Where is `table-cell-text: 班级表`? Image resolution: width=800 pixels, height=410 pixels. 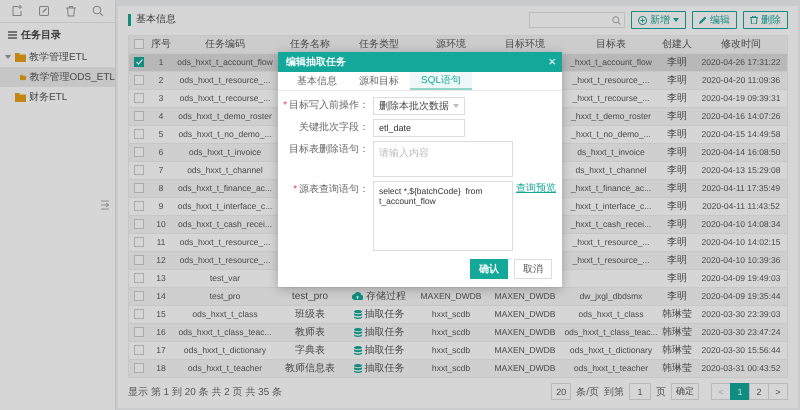 table-cell-text: 班级表 is located at coordinates (310, 314).